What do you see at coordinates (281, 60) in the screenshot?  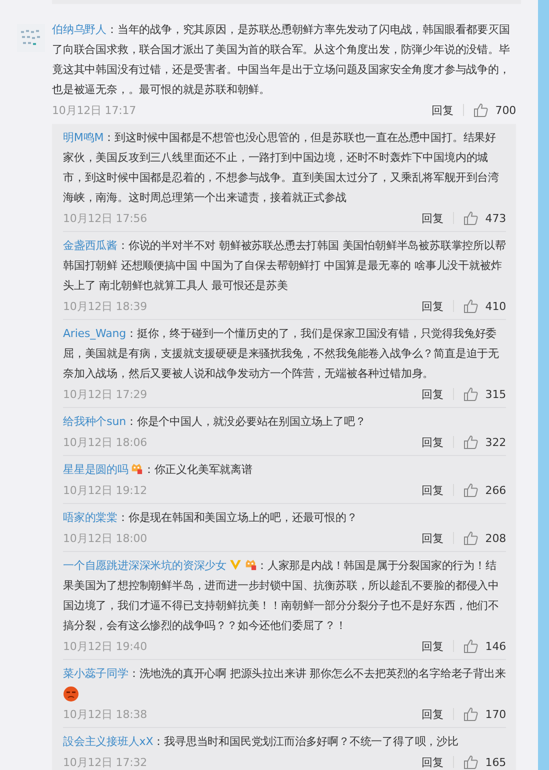 I see `comment-text: 伯纳乌野人：当年的战争，究其原因，是苏联怂恿朝鲜方率先发动了闪电战，韩国眼看都要灭国了向联合国求救，联合国才派出了美国为首的联合军。从这个角度出发，防弾少年说的没错。毕竟这其中韩国没有过错，还是受害者。中国当年是出于立场问题及国家安全角度才参与战争的，也是被逼无奈，。最可恨的就是苏联和朝鲜。` at bounding box center [281, 60].